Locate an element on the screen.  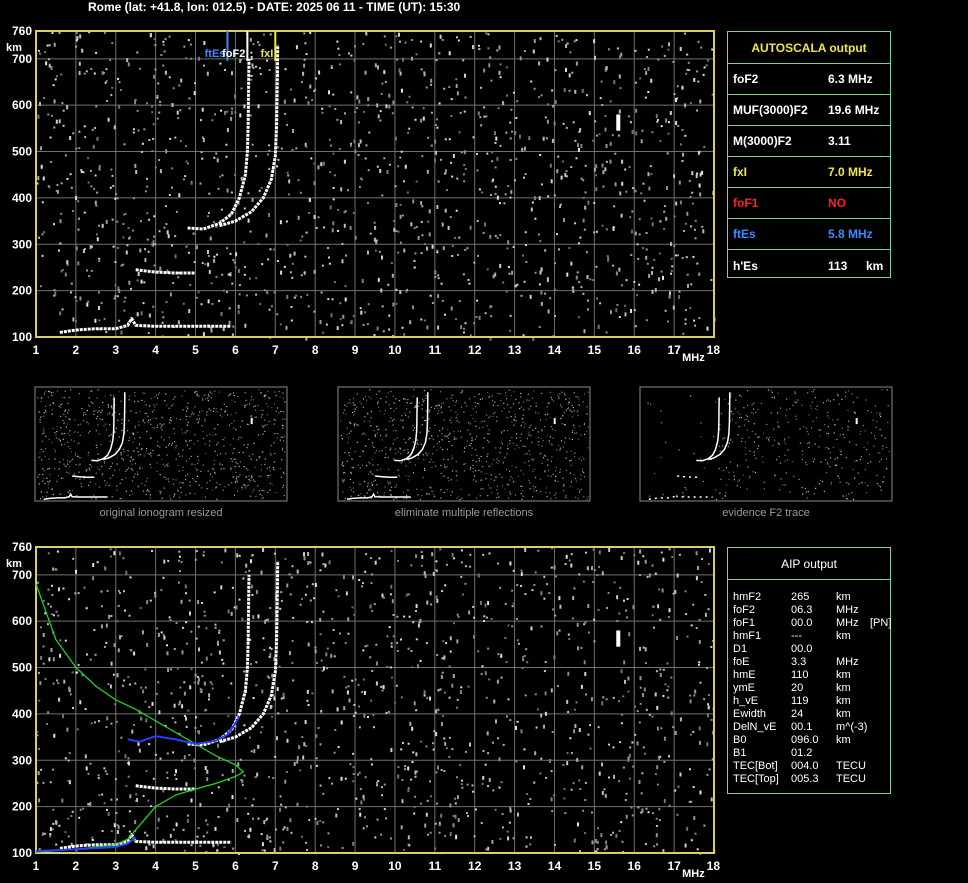
x-tick-label: 15 is located at coordinates (595, 350).